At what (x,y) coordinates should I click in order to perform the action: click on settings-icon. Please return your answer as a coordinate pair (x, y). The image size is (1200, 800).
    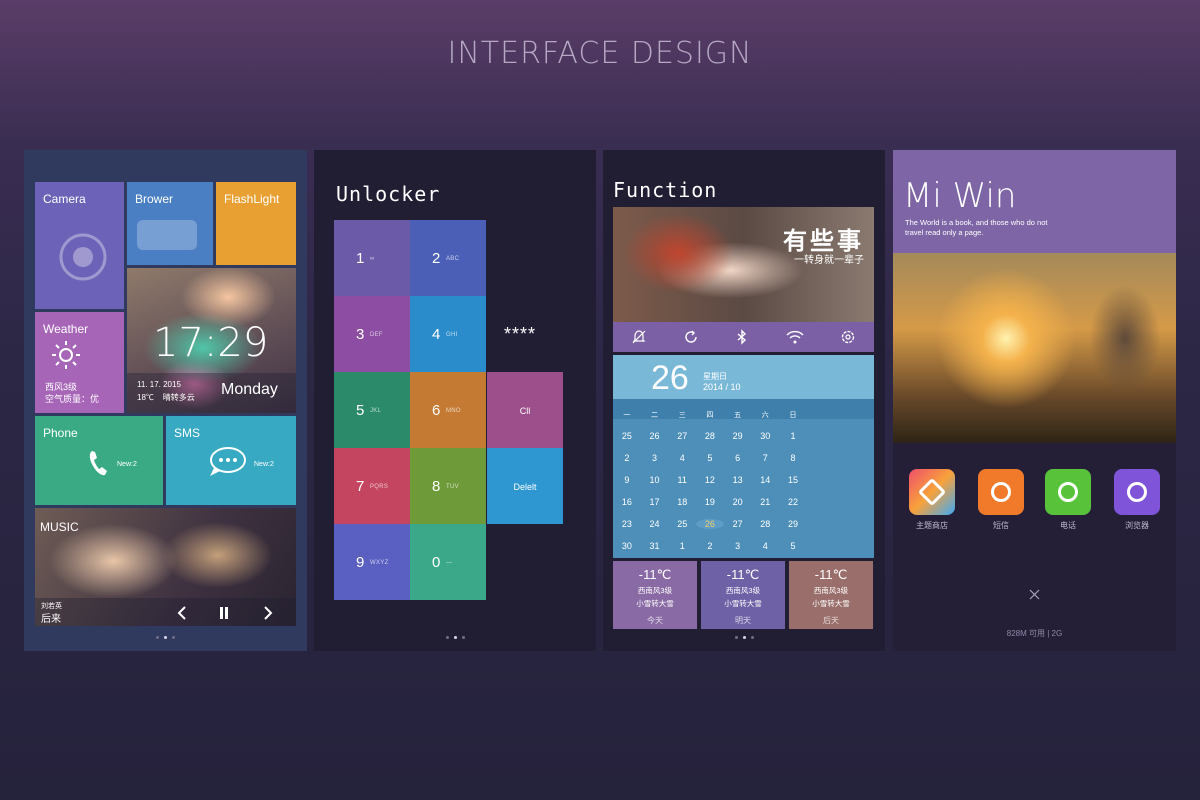
    Looking at the image, I should click on (848, 337).